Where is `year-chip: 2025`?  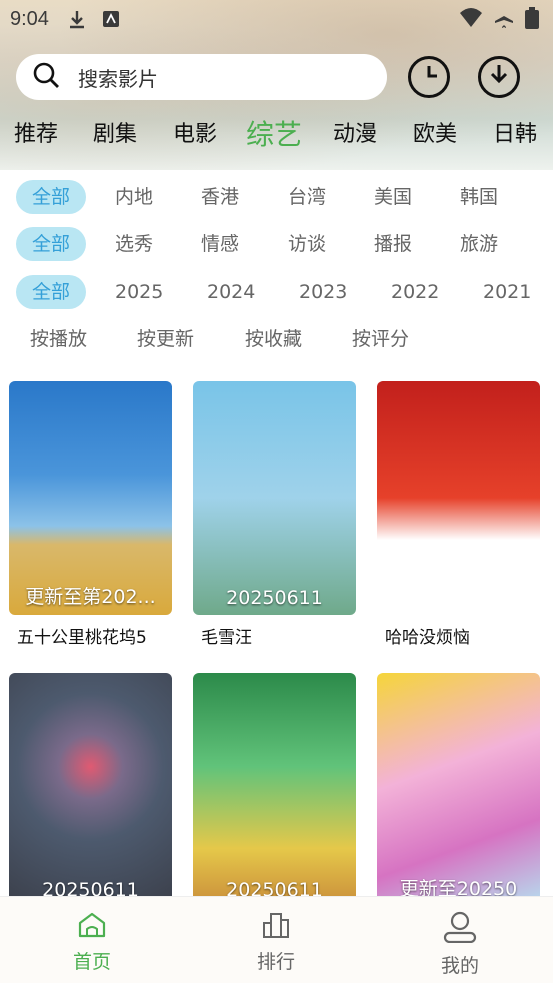
year-chip: 2025 is located at coordinates (139, 292).